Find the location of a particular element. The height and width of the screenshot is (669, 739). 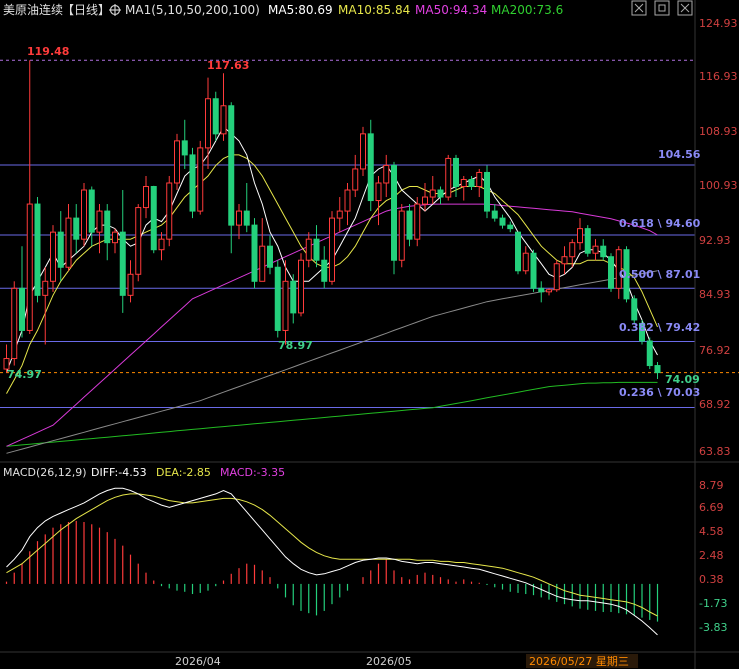

ma-settings-label: MA1(5,10,50,200,100) is located at coordinates (192, 10).